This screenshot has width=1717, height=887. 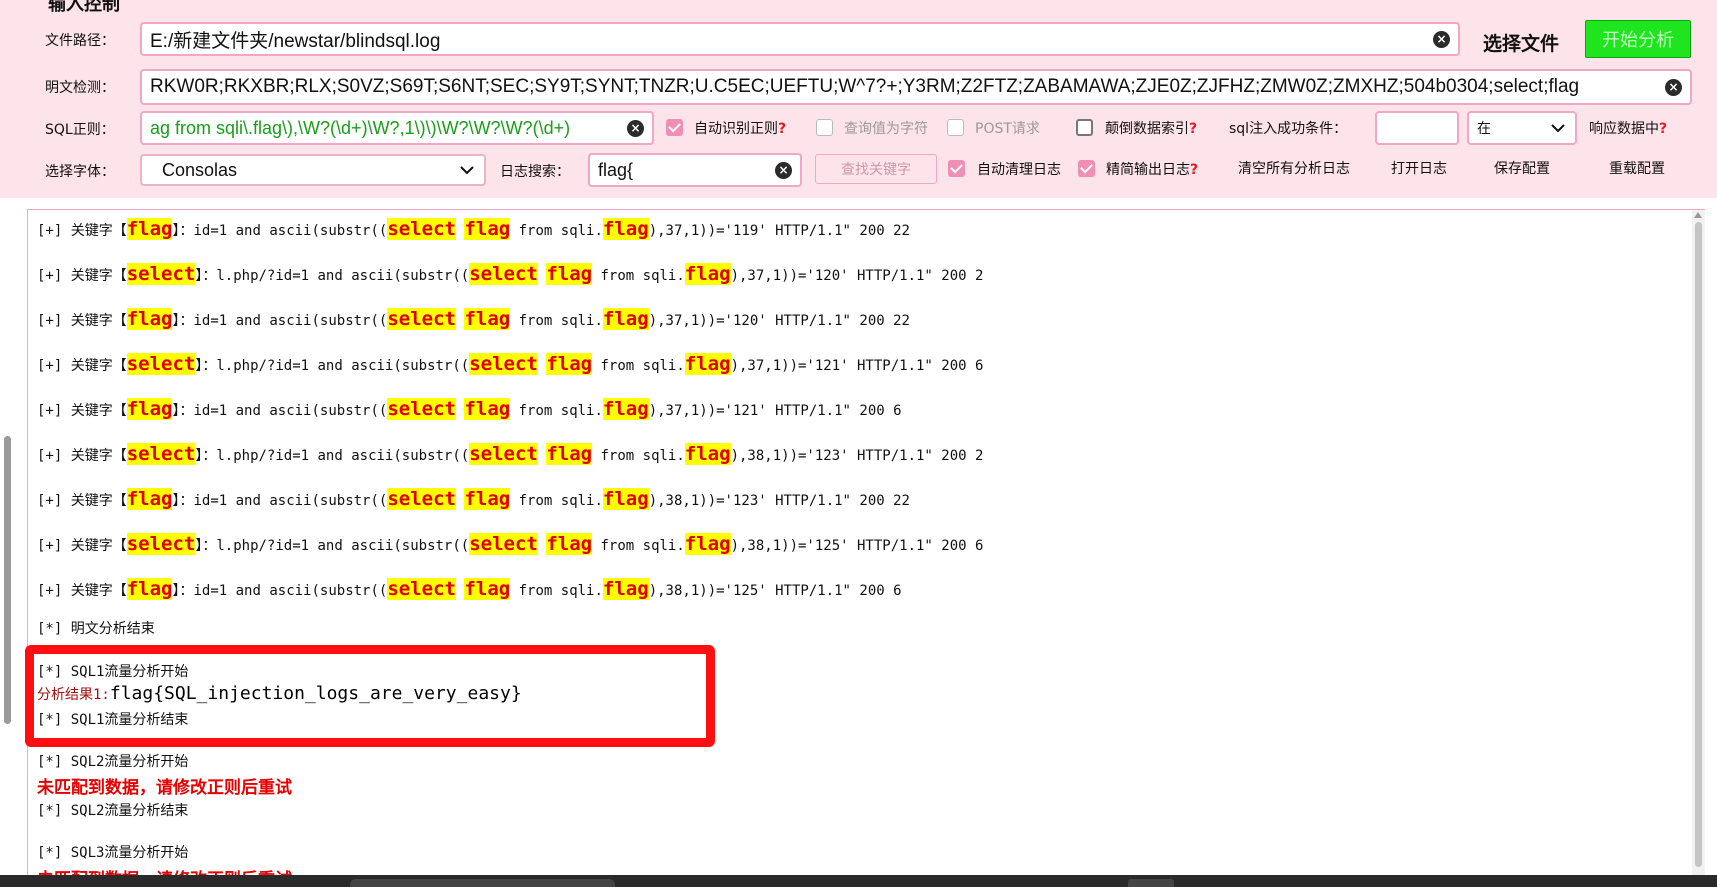 What do you see at coordinates (1084, 127) in the screenshot?
I see `reverse-index-checkbox` at bounding box center [1084, 127].